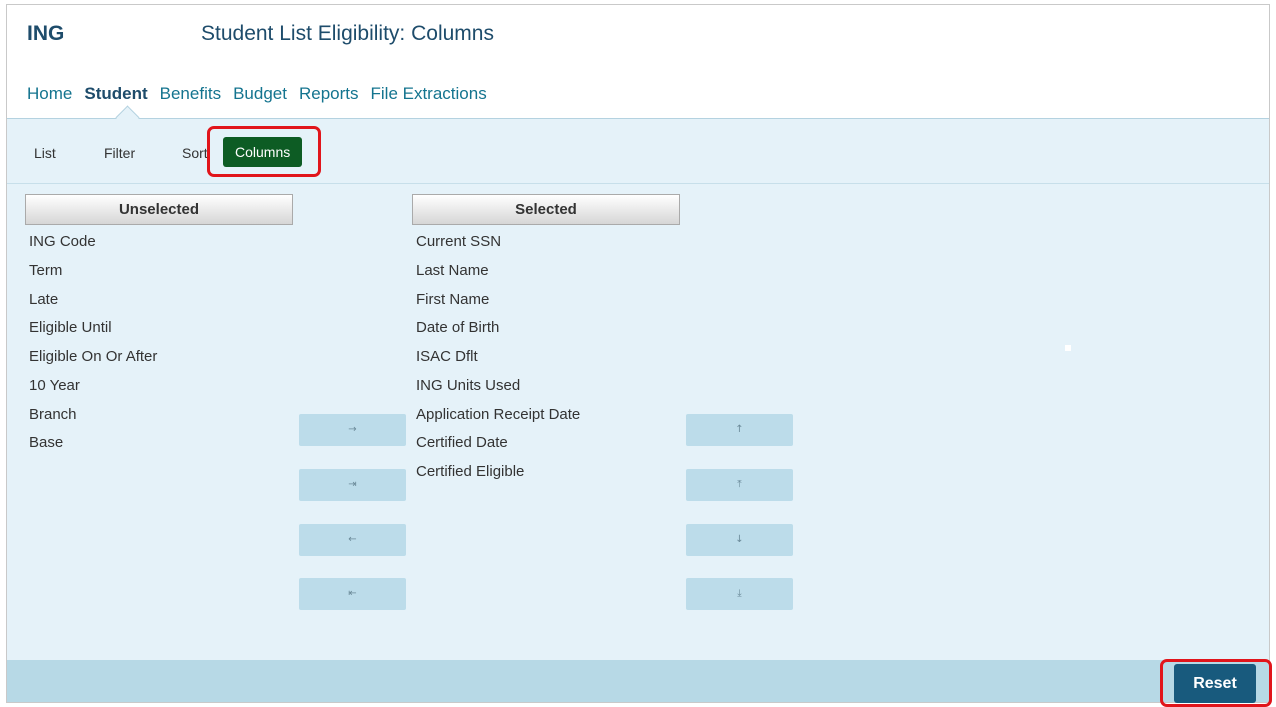 This screenshot has height=707, width=1276. Describe the element at coordinates (159, 209) in the screenshot. I see `unselected-header: Unselected` at that location.